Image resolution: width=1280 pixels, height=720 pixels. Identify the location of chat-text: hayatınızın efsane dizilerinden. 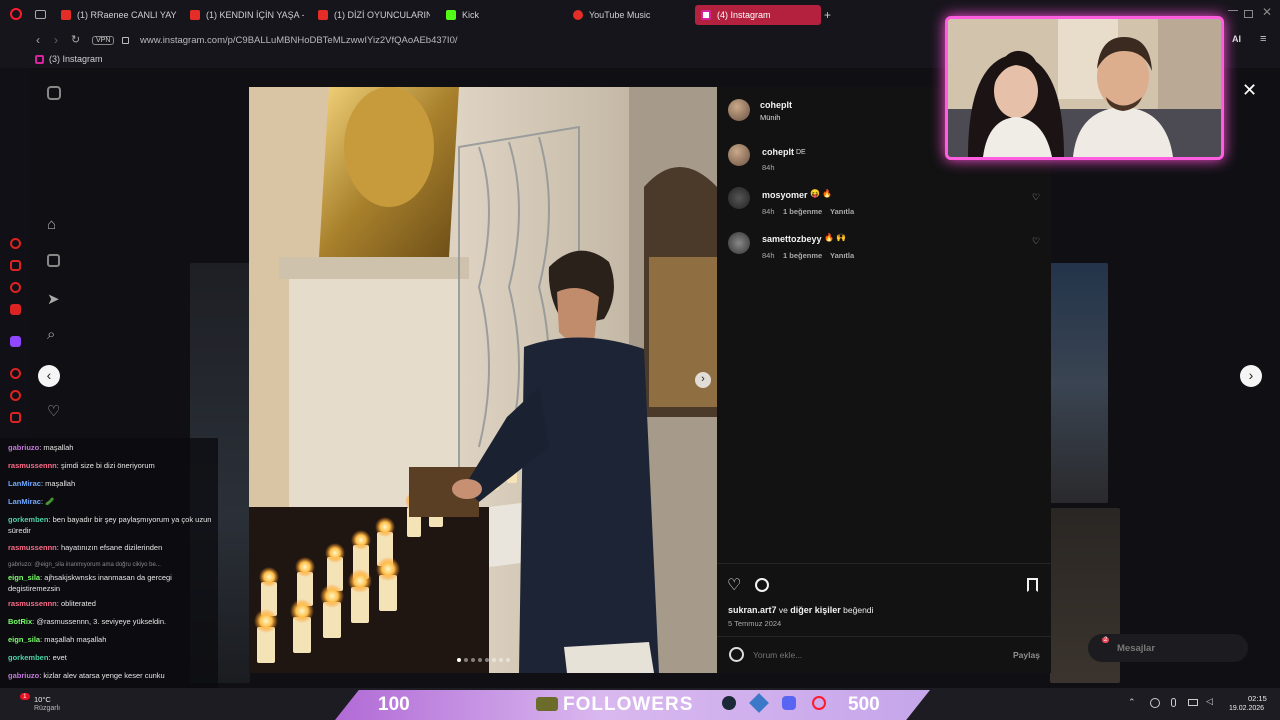
(111, 547).